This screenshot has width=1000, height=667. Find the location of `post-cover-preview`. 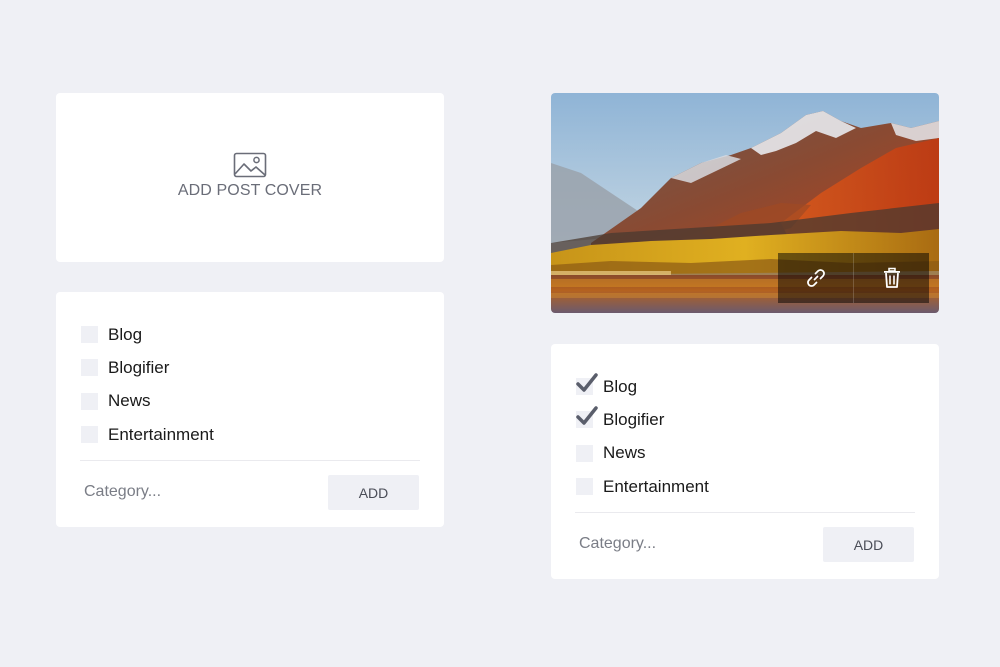

post-cover-preview is located at coordinates (745, 203).